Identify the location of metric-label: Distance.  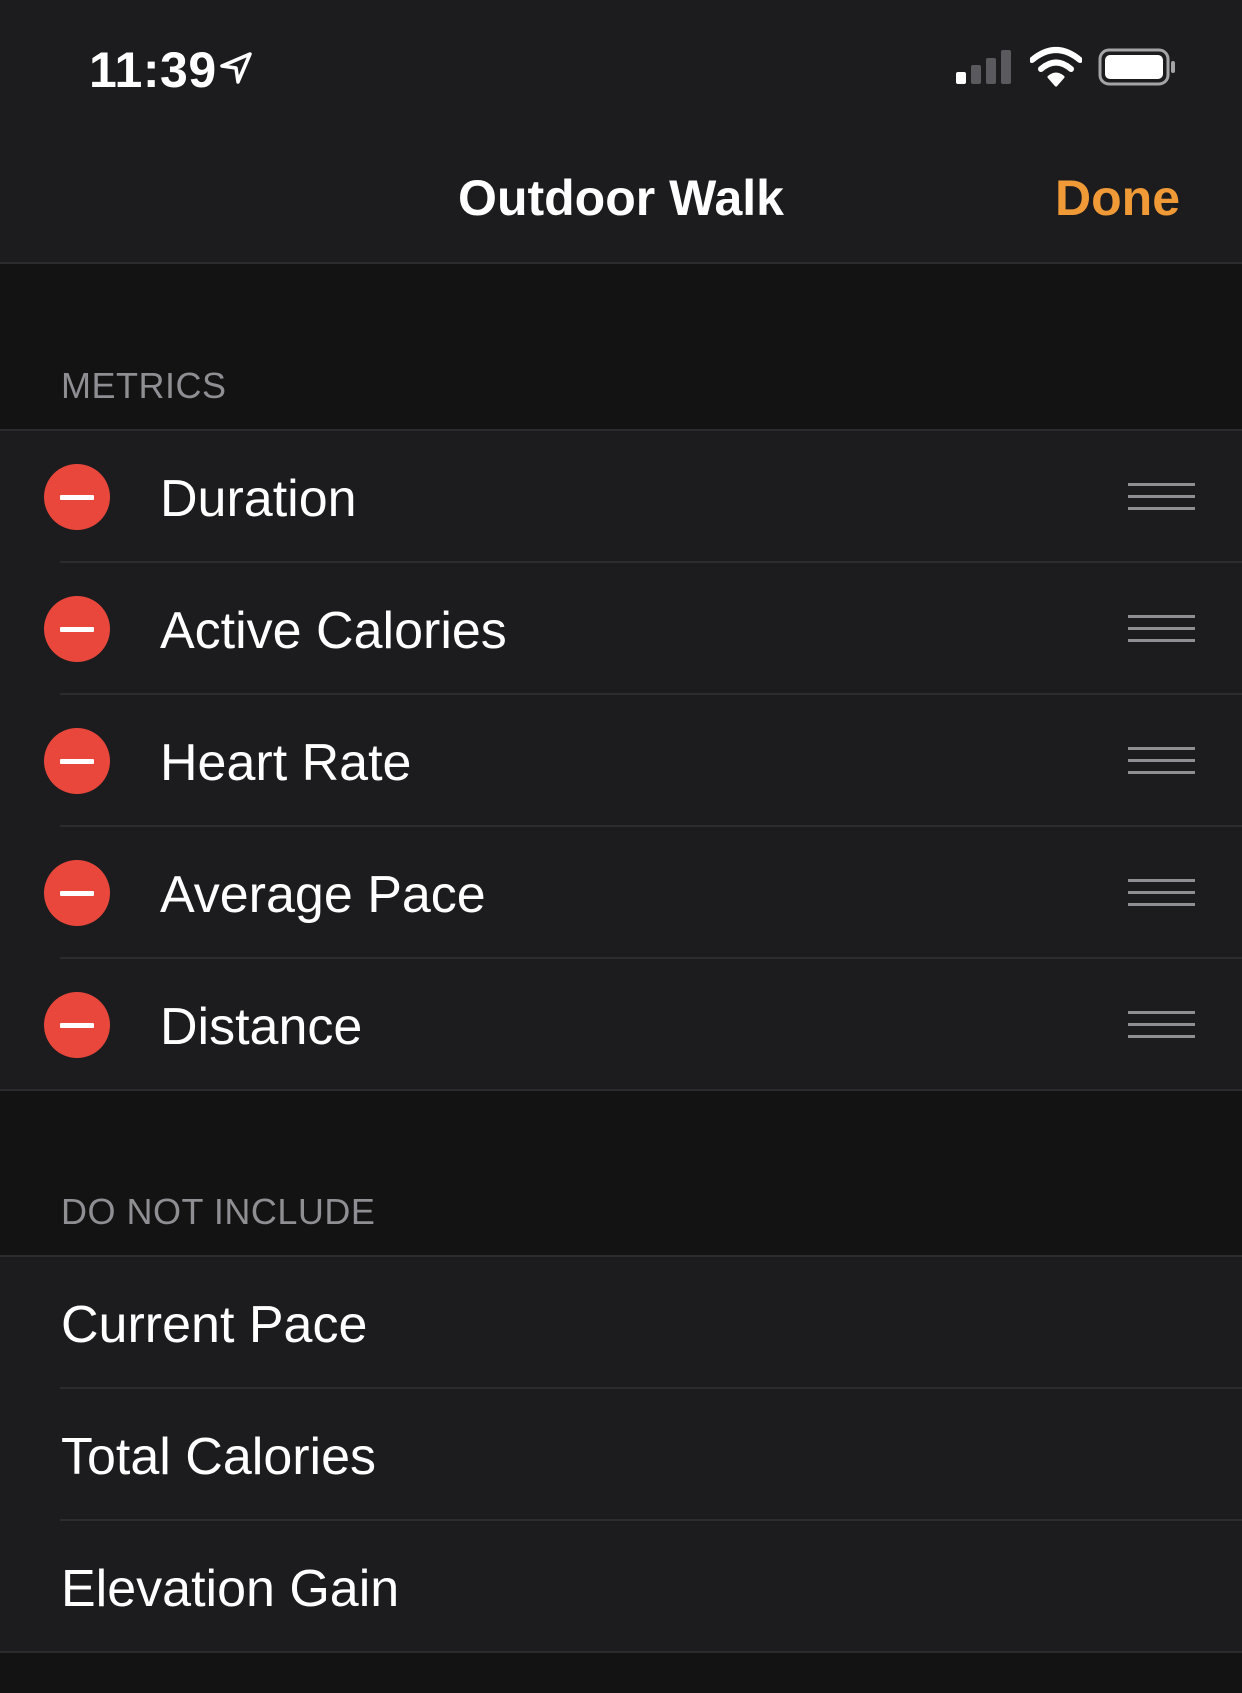
(261, 1027).